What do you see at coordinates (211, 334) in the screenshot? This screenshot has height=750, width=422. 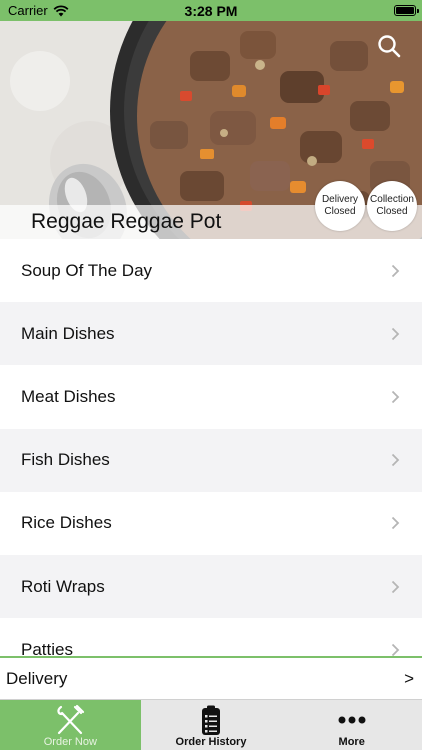 I see `menu-item-main-dishes: Main Dishes` at bounding box center [211, 334].